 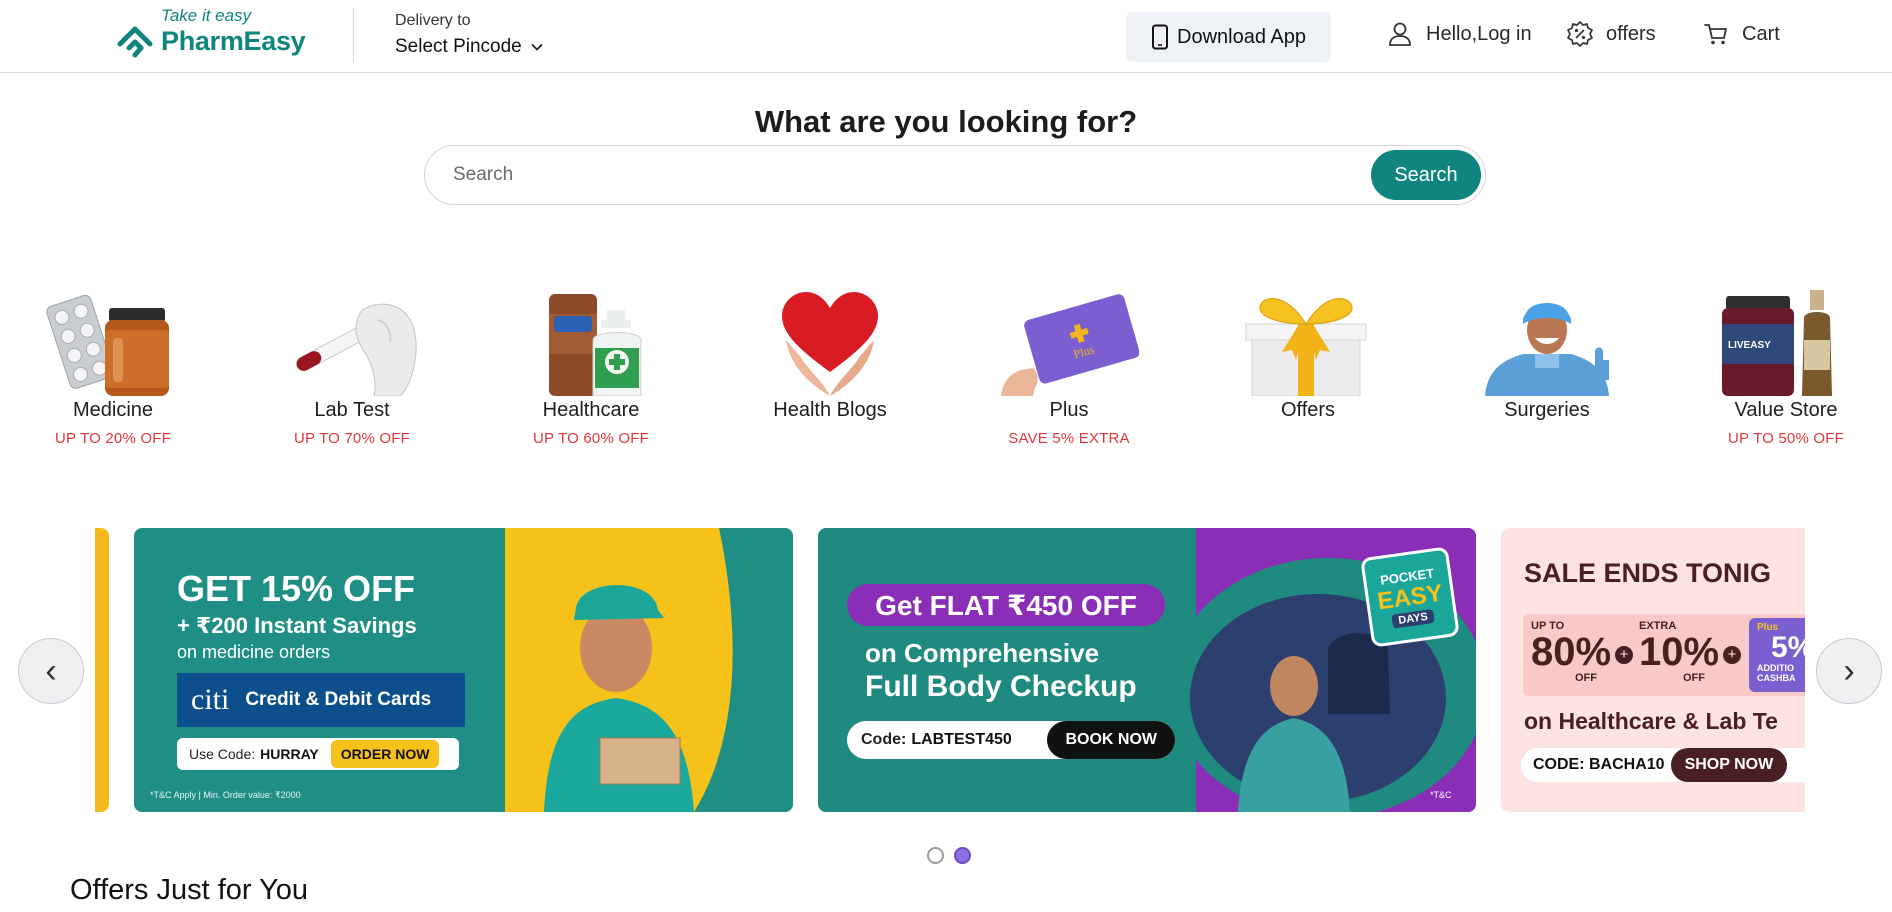 What do you see at coordinates (1069, 410) in the screenshot?
I see `category-name: Plus` at bounding box center [1069, 410].